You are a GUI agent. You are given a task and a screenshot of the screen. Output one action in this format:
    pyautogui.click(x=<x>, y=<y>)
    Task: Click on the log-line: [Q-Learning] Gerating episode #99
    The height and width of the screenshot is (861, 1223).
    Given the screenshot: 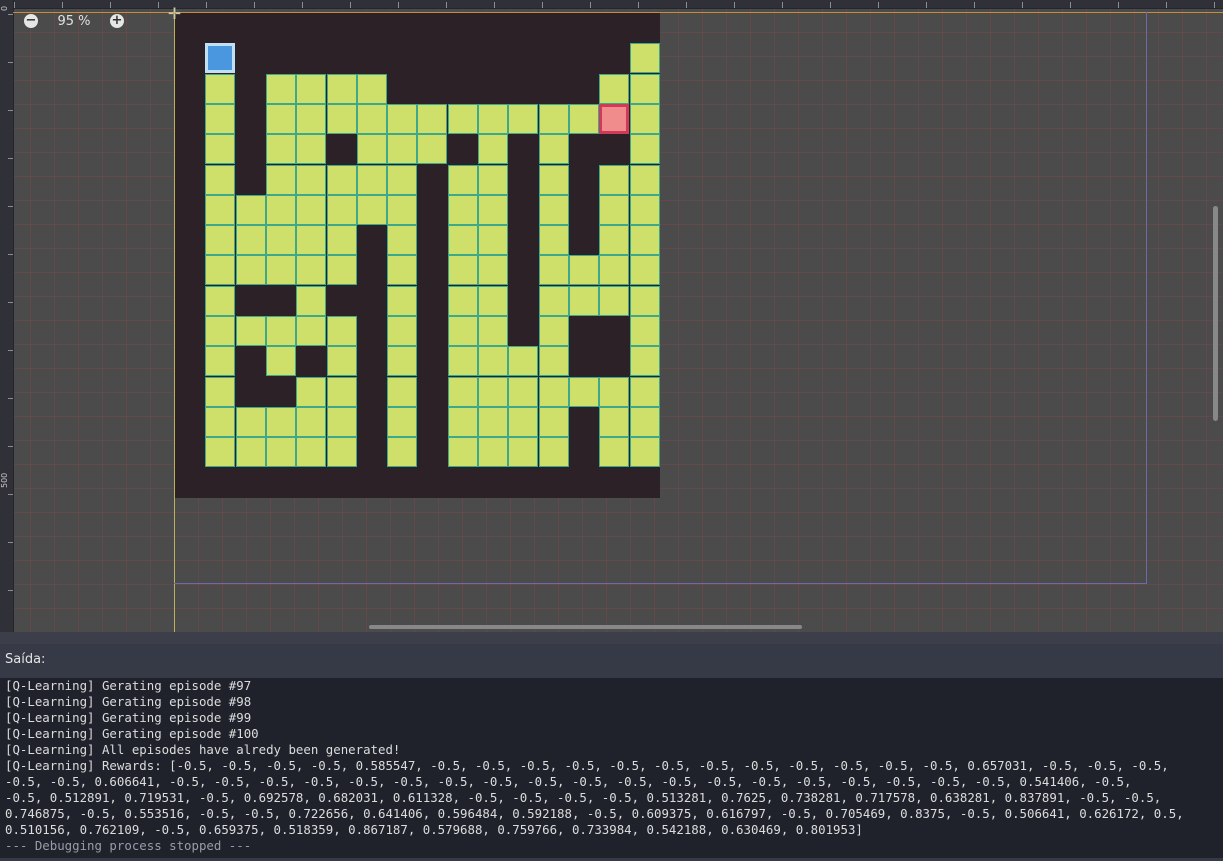 What is the action you would take?
    pyautogui.click(x=128, y=717)
    